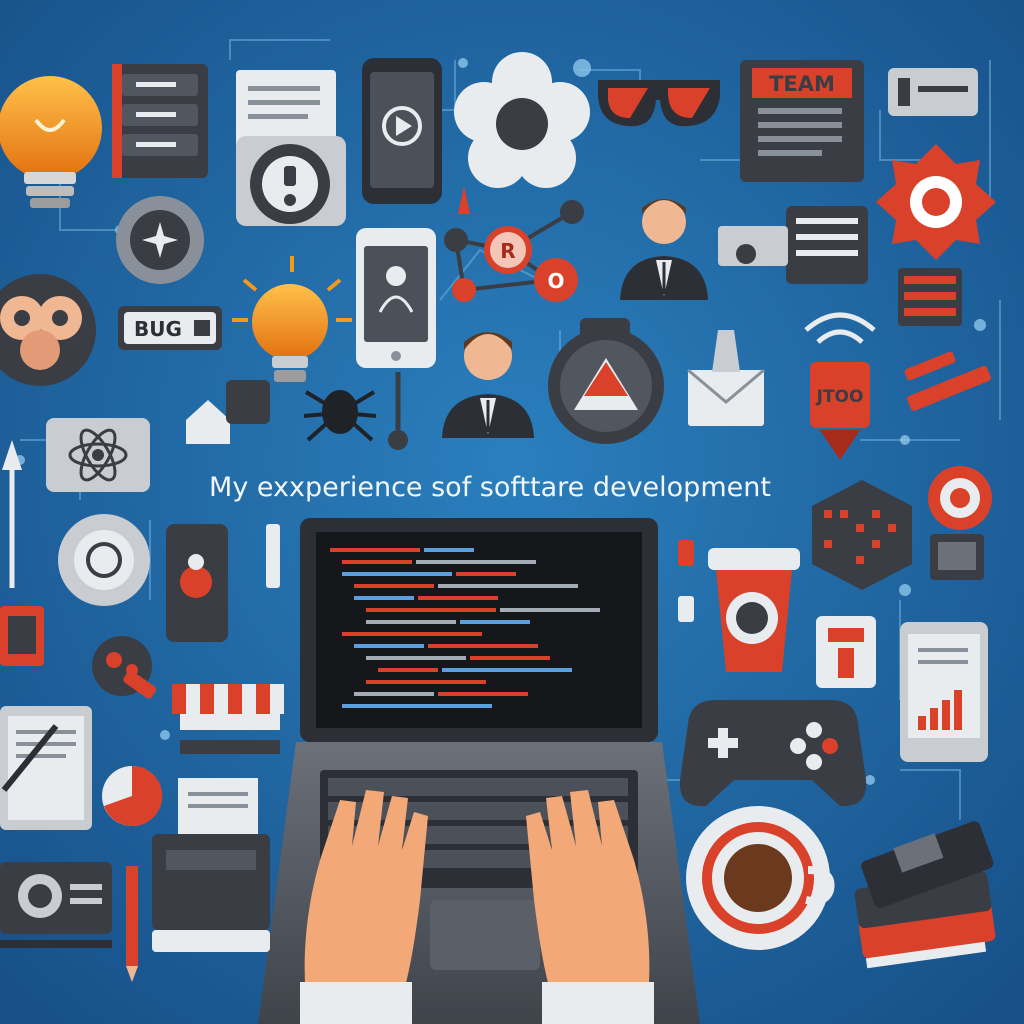  Describe the element at coordinates (160, 121) in the screenshot. I see `server-rack-icon` at that location.